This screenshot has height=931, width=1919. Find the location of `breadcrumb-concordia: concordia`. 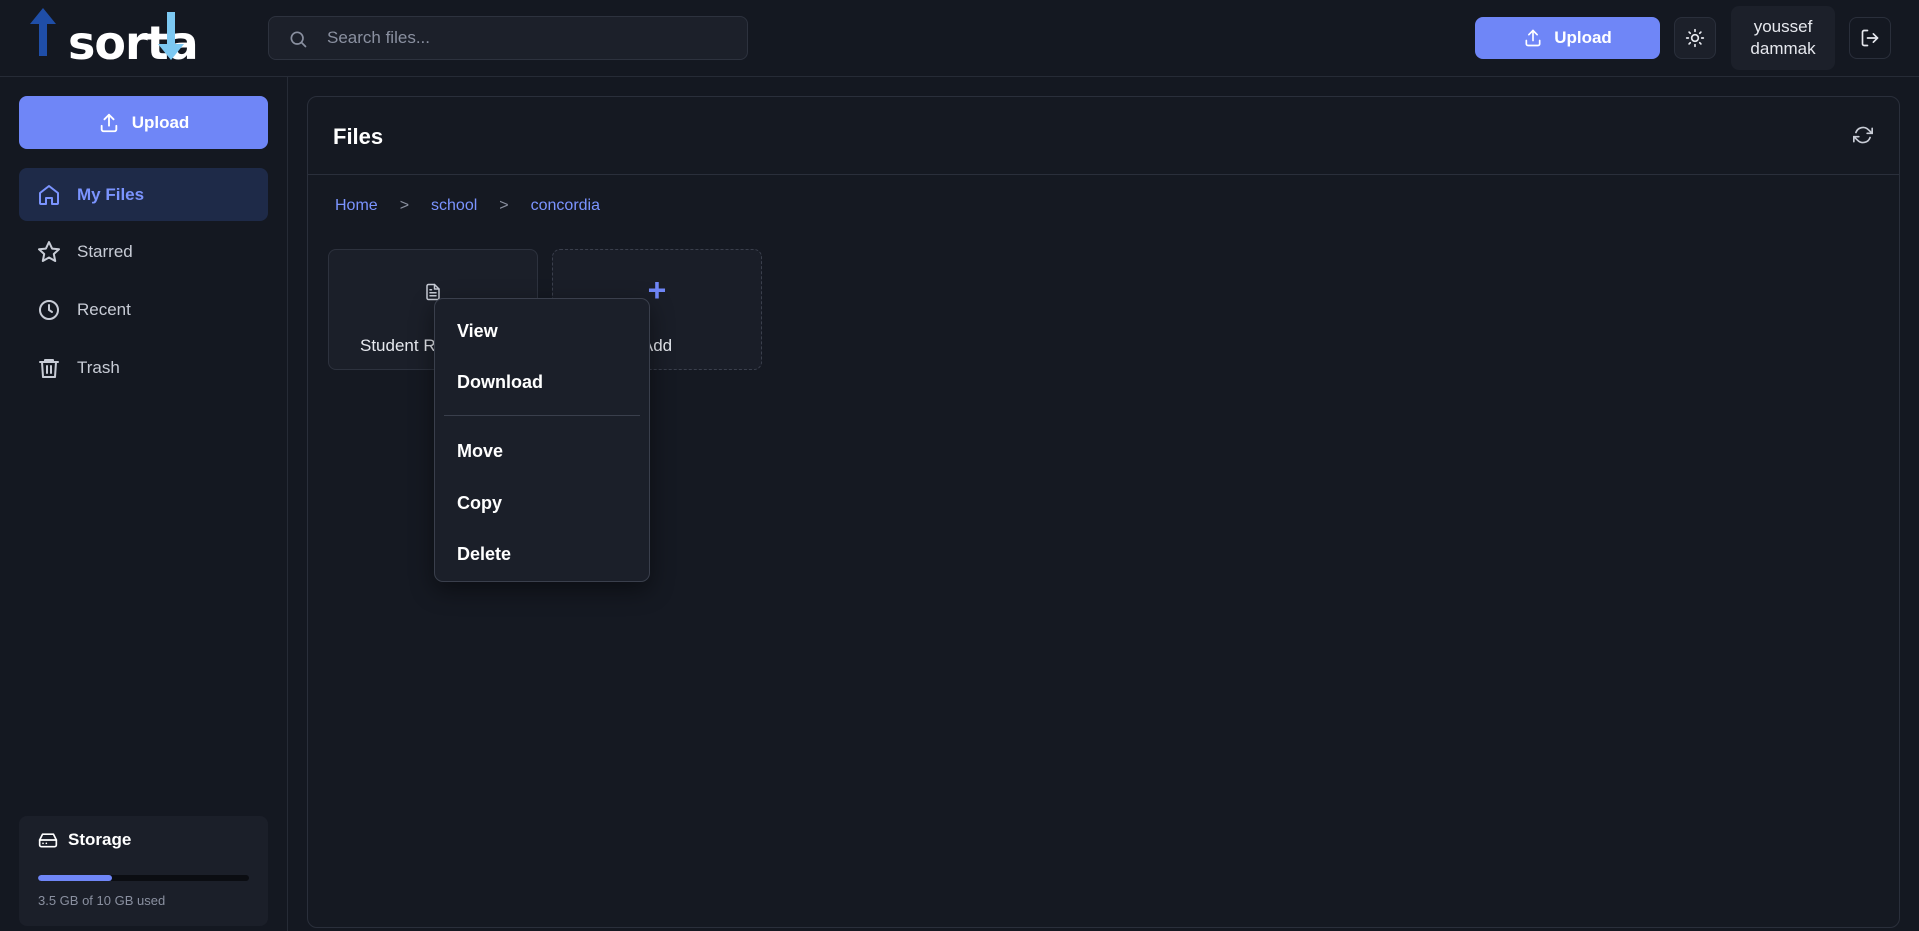

breadcrumb-concordia: concordia is located at coordinates (565, 206).